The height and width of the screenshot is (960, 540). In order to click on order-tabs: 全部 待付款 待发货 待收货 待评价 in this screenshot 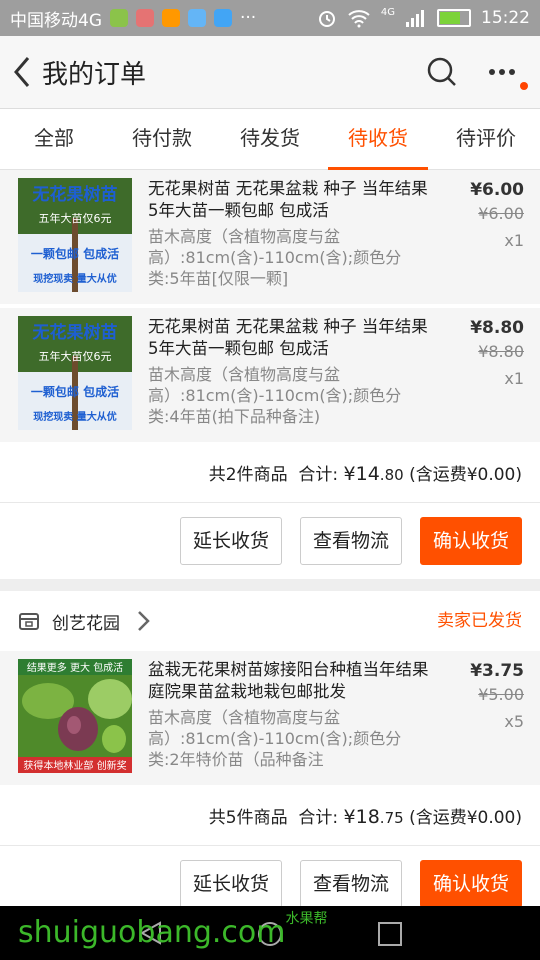, I will do `click(270, 139)`.